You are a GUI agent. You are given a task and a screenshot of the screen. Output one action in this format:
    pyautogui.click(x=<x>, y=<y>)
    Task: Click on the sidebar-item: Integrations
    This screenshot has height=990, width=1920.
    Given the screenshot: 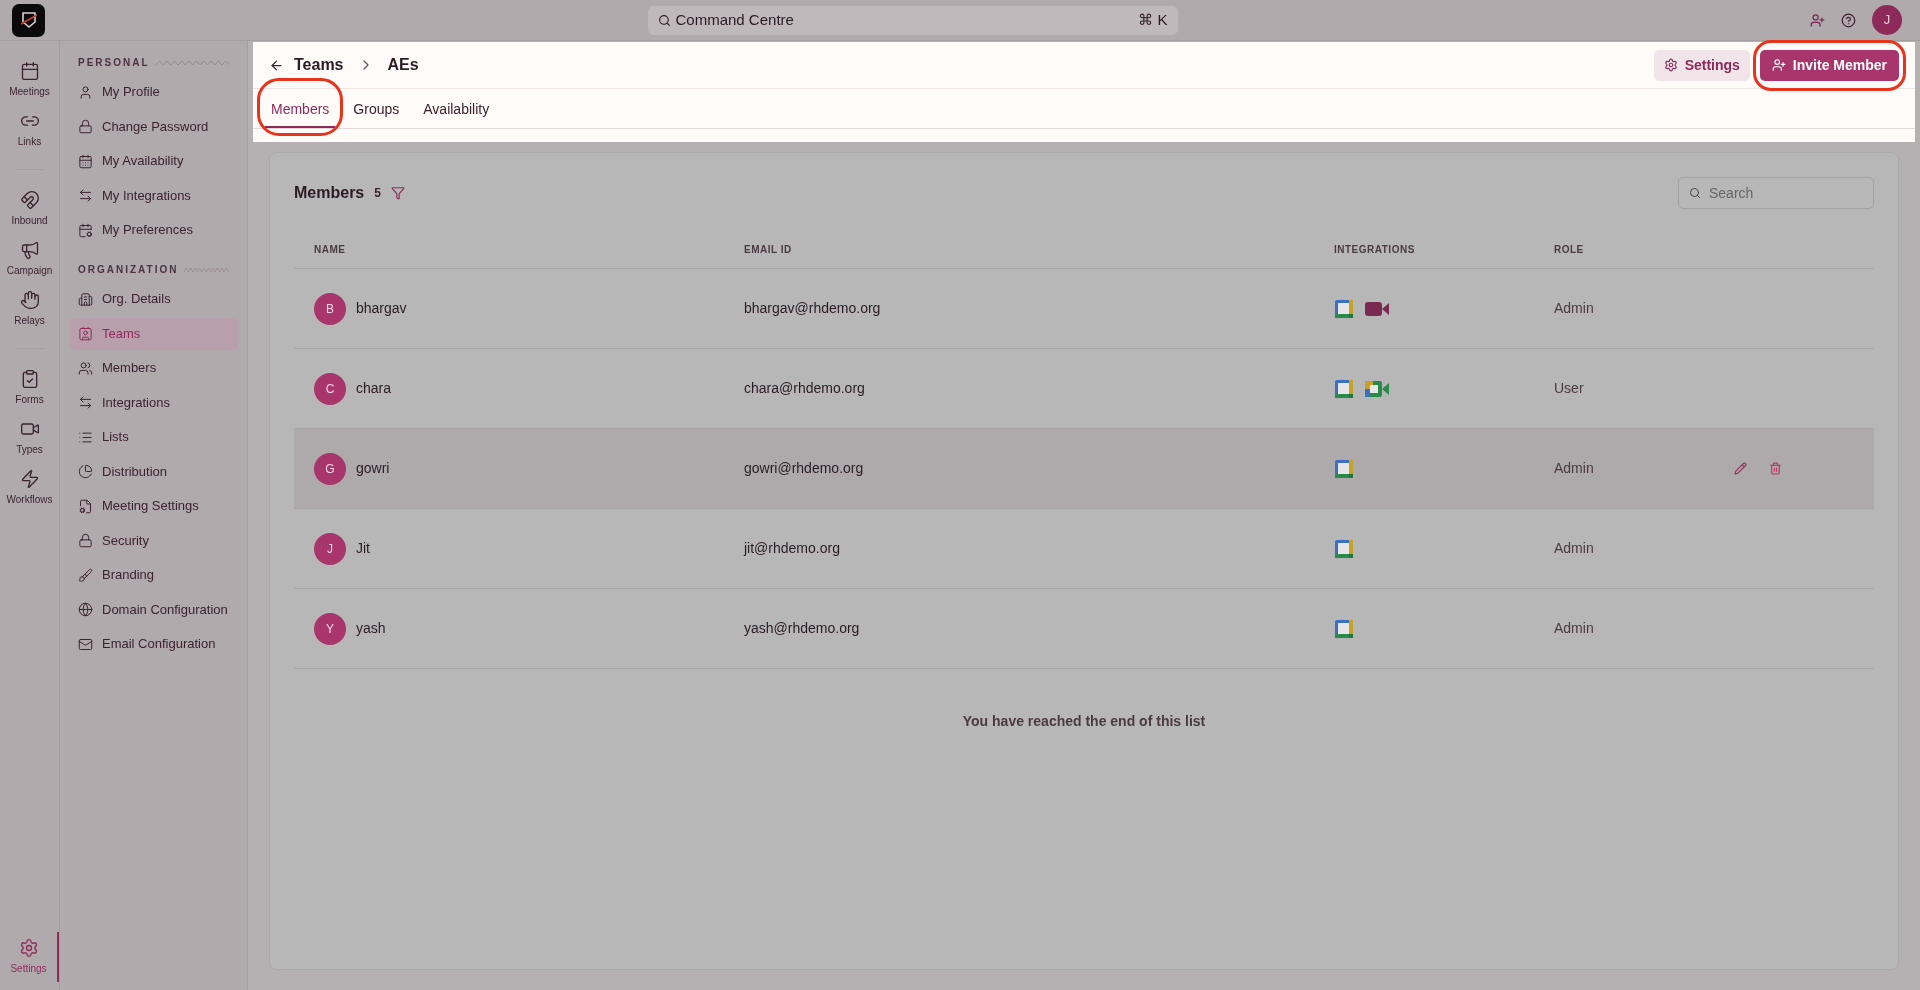 What is the action you would take?
    pyautogui.click(x=153, y=402)
    